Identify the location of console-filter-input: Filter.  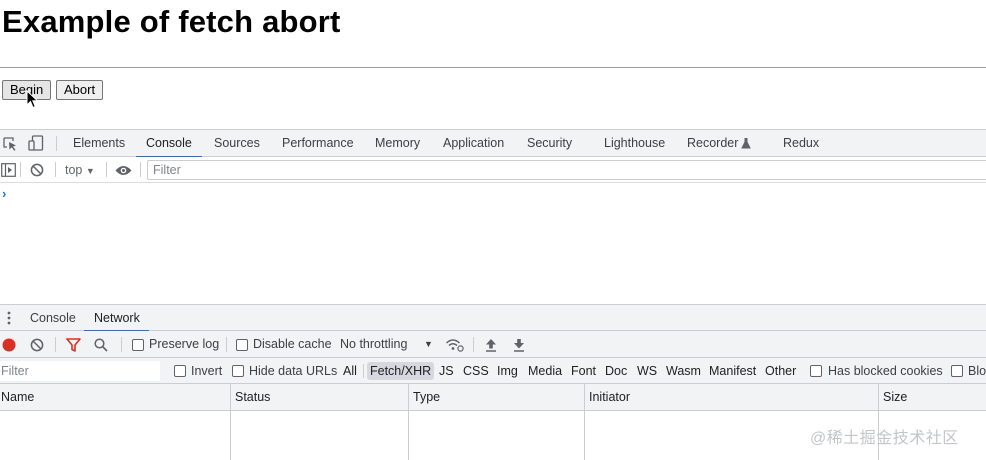
(566, 170).